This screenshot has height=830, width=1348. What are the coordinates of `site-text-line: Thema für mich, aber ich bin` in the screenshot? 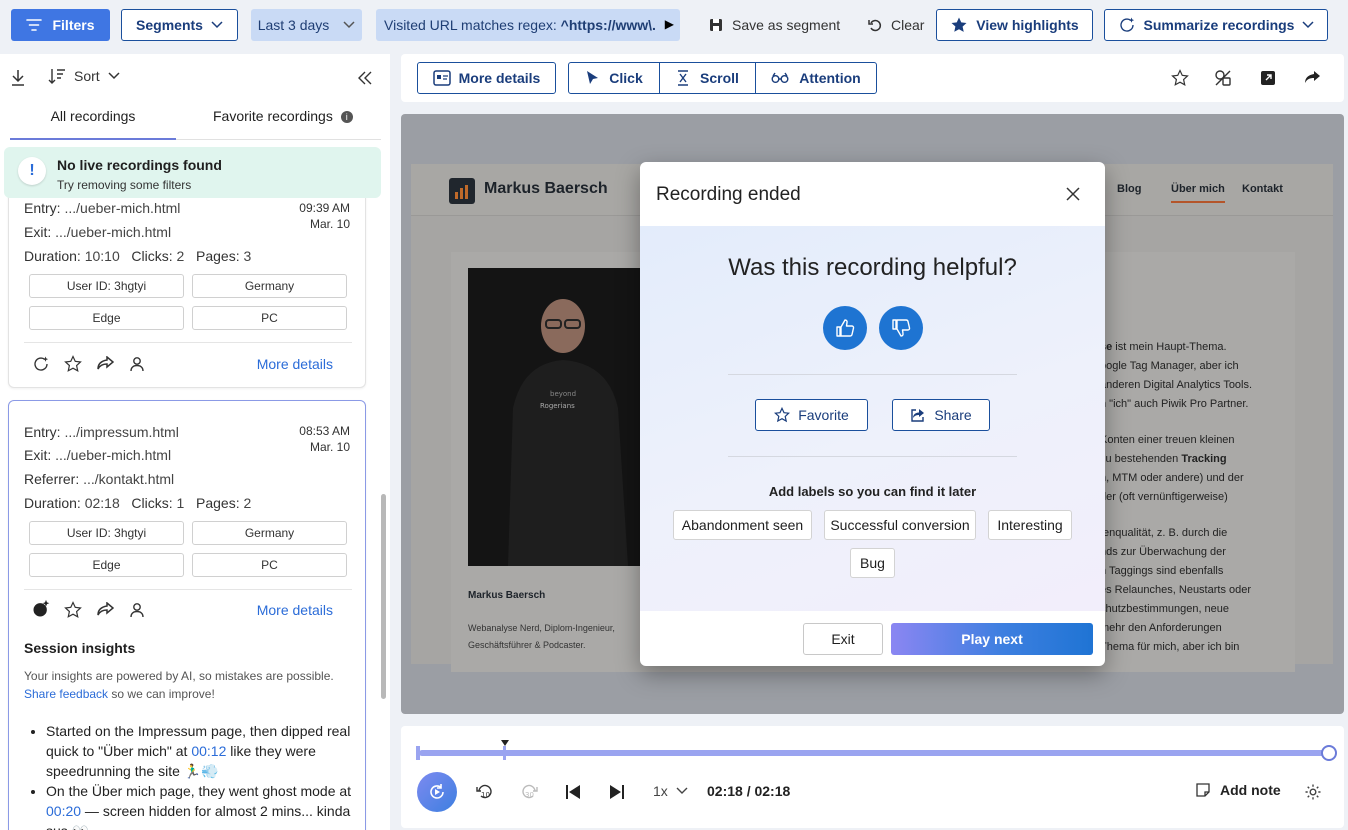 It's located at (1170, 647).